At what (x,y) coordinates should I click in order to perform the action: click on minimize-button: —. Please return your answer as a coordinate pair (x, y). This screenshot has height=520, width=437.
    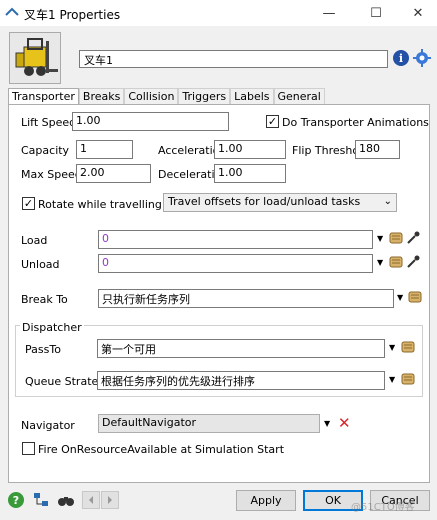
    Looking at the image, I should click on (329, 13).